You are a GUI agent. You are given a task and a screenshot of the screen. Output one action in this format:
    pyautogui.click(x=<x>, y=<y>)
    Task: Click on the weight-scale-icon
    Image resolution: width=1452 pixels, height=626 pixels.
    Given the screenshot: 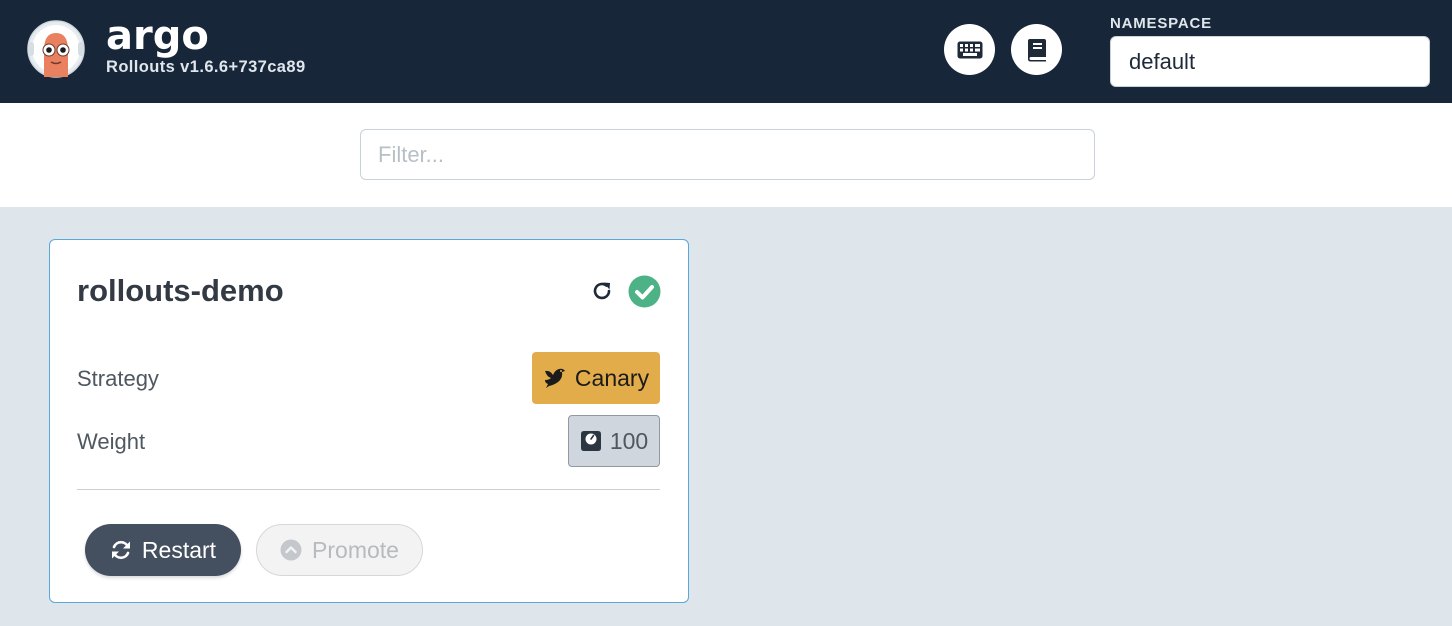 What is the action you would take?
    pyautogui.click(x=590, y=441)
    